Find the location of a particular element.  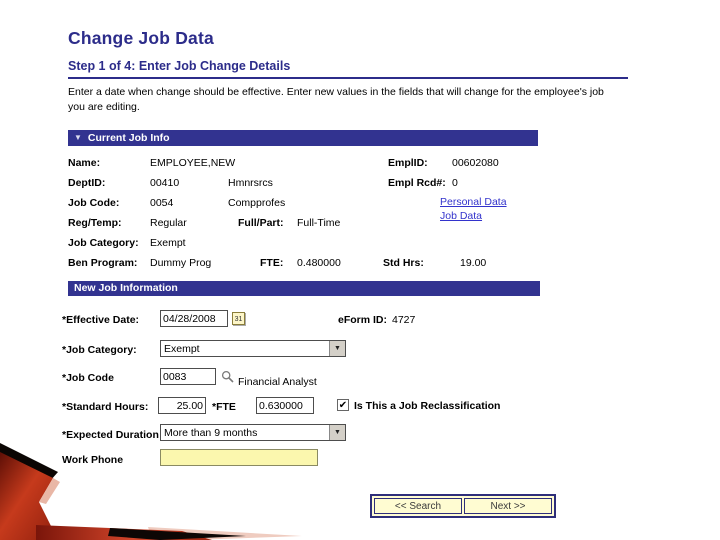

red-band is located at coordinates (124, 532).